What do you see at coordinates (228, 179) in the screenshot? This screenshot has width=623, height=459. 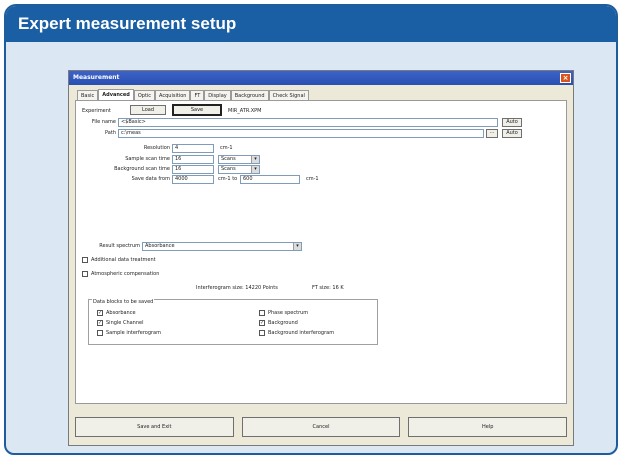 I see `save-to-label: cm-1 to` at bounding box center [228, 179].